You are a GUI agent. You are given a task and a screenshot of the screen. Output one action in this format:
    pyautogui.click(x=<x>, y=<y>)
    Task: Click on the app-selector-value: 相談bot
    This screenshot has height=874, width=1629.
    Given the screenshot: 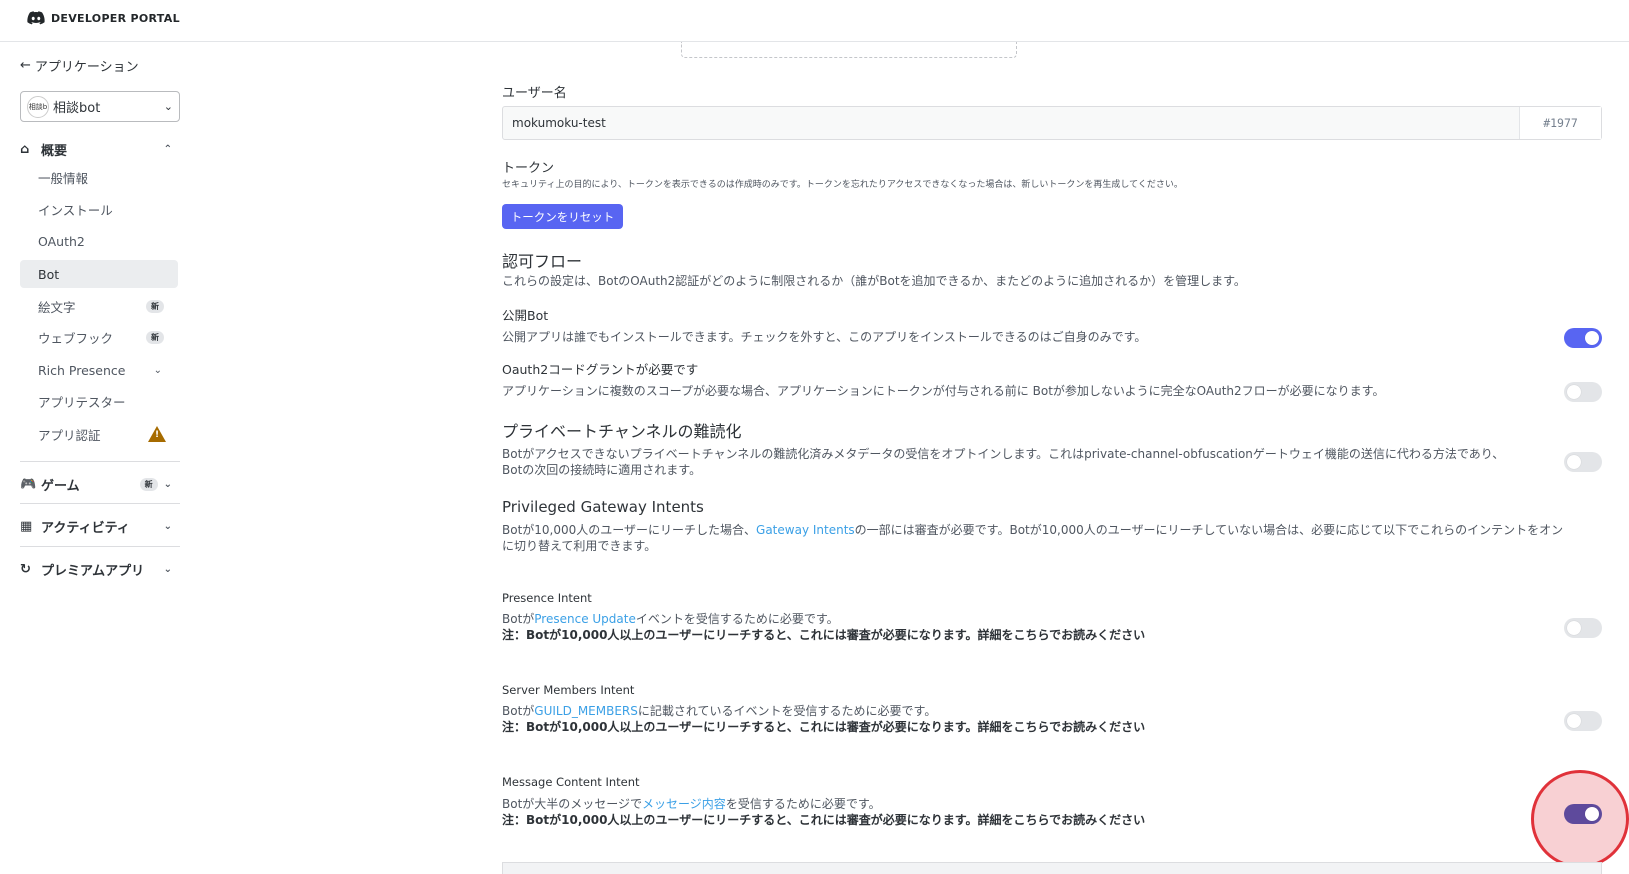 What is the action you would take?
    pyautogui.click(x=77, y=108)
    